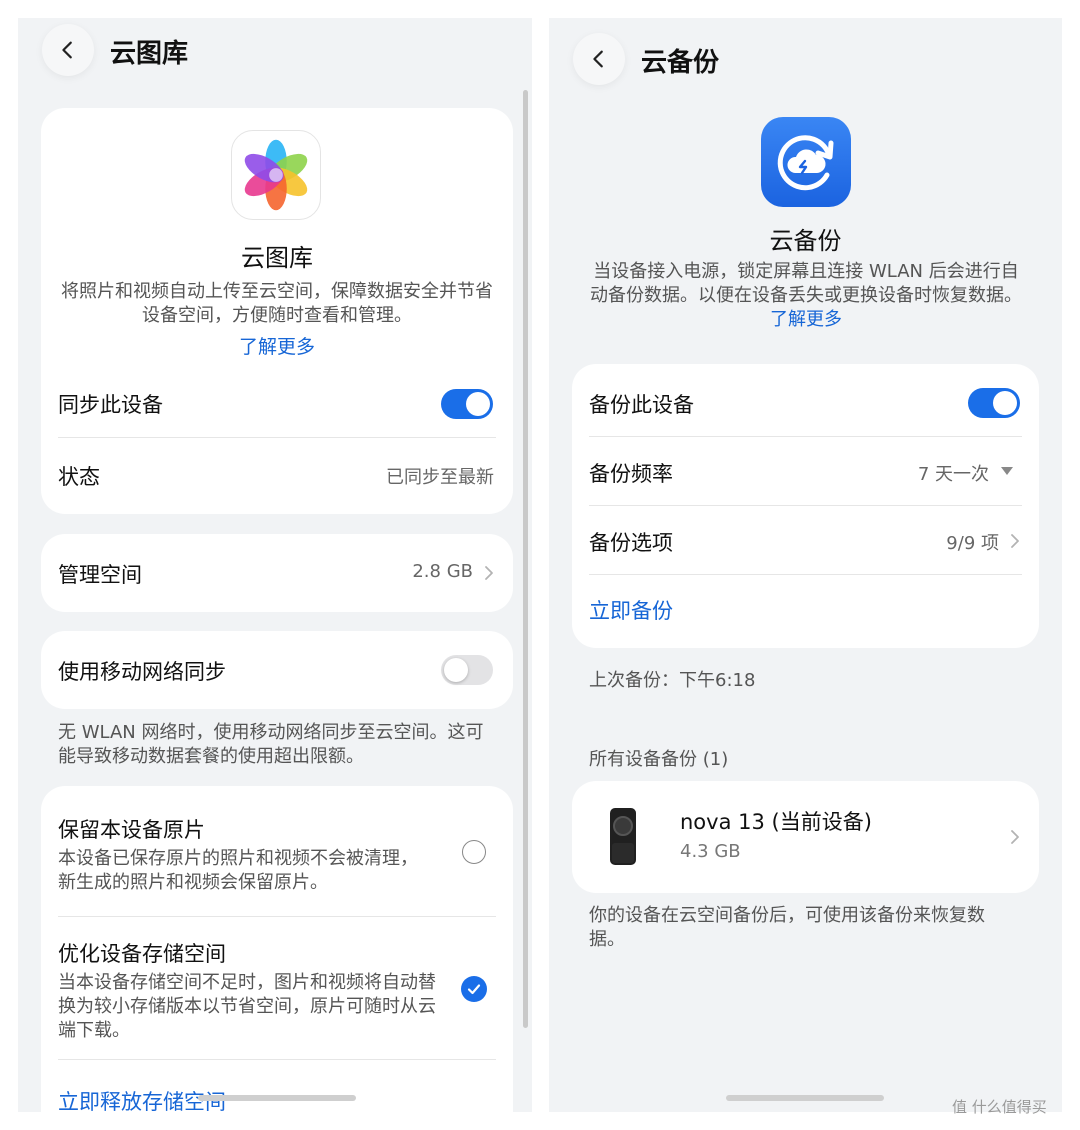 The image size is (1080, 1130). I want to click on sync-device-toggle, so click(467, 404).